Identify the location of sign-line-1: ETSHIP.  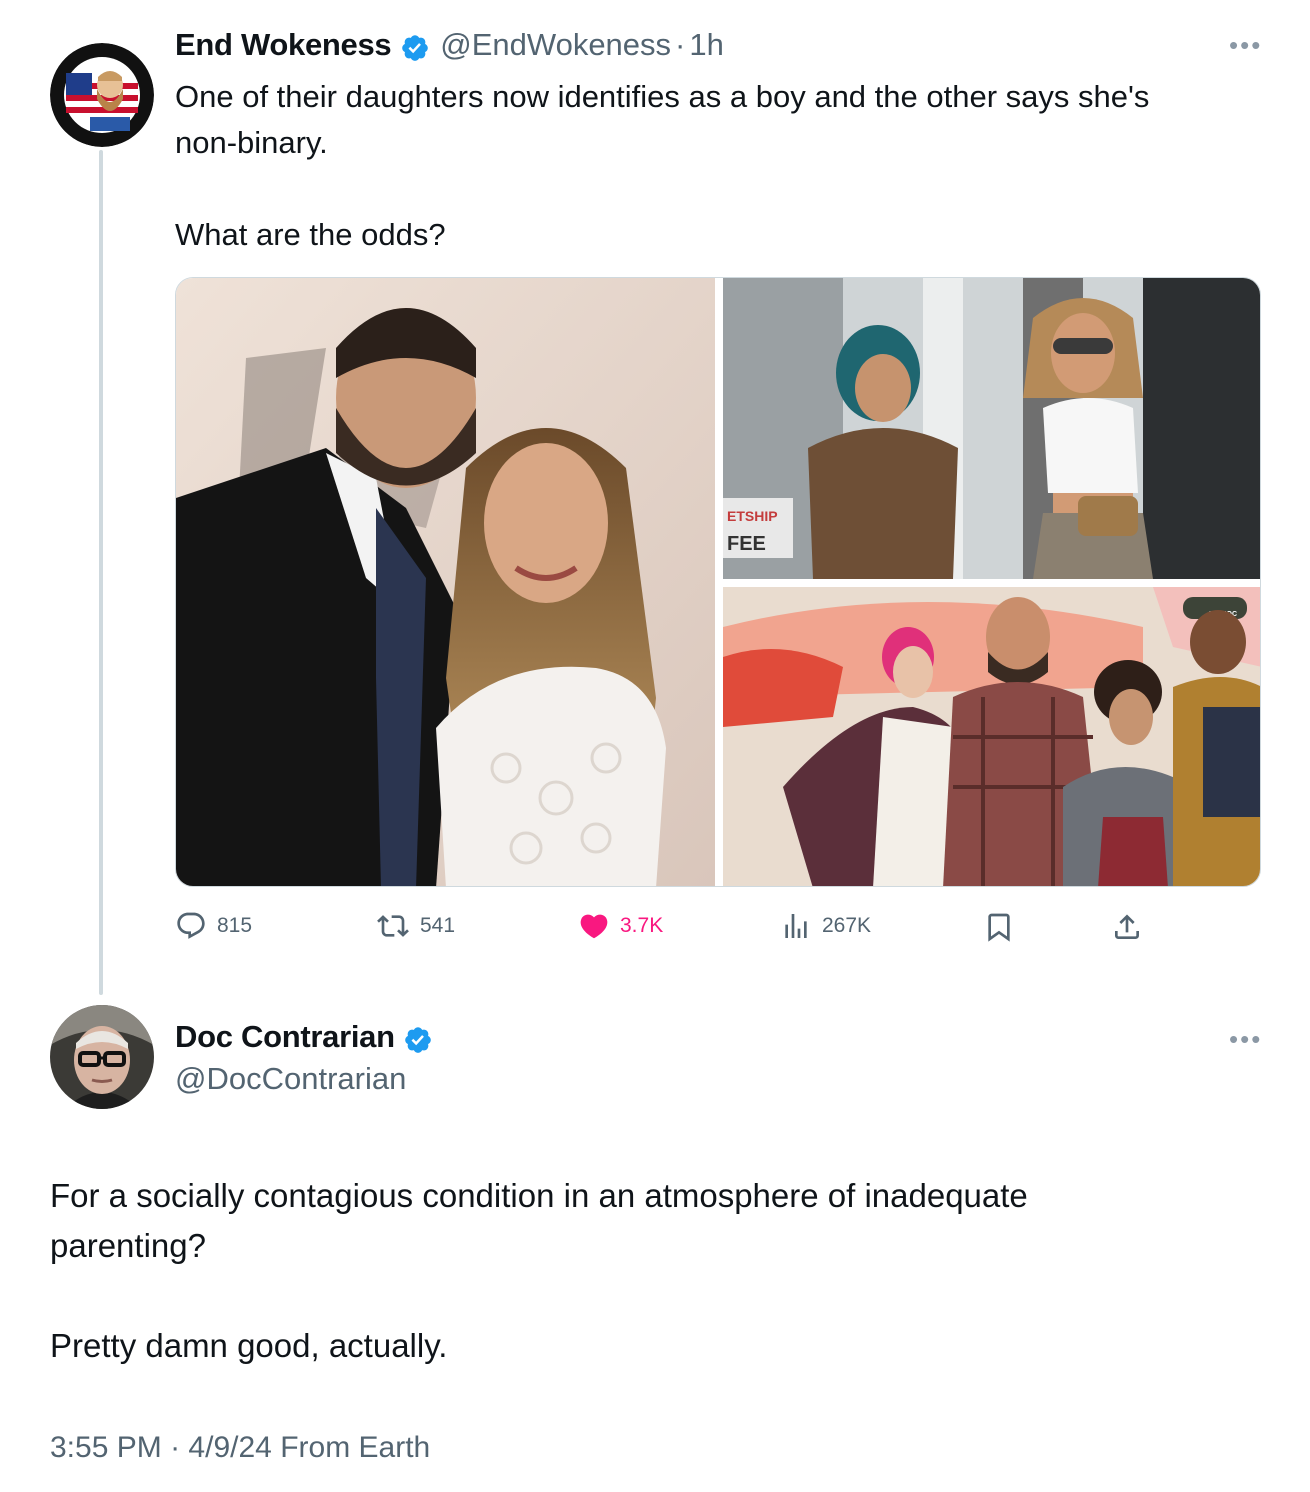
(752, 516).